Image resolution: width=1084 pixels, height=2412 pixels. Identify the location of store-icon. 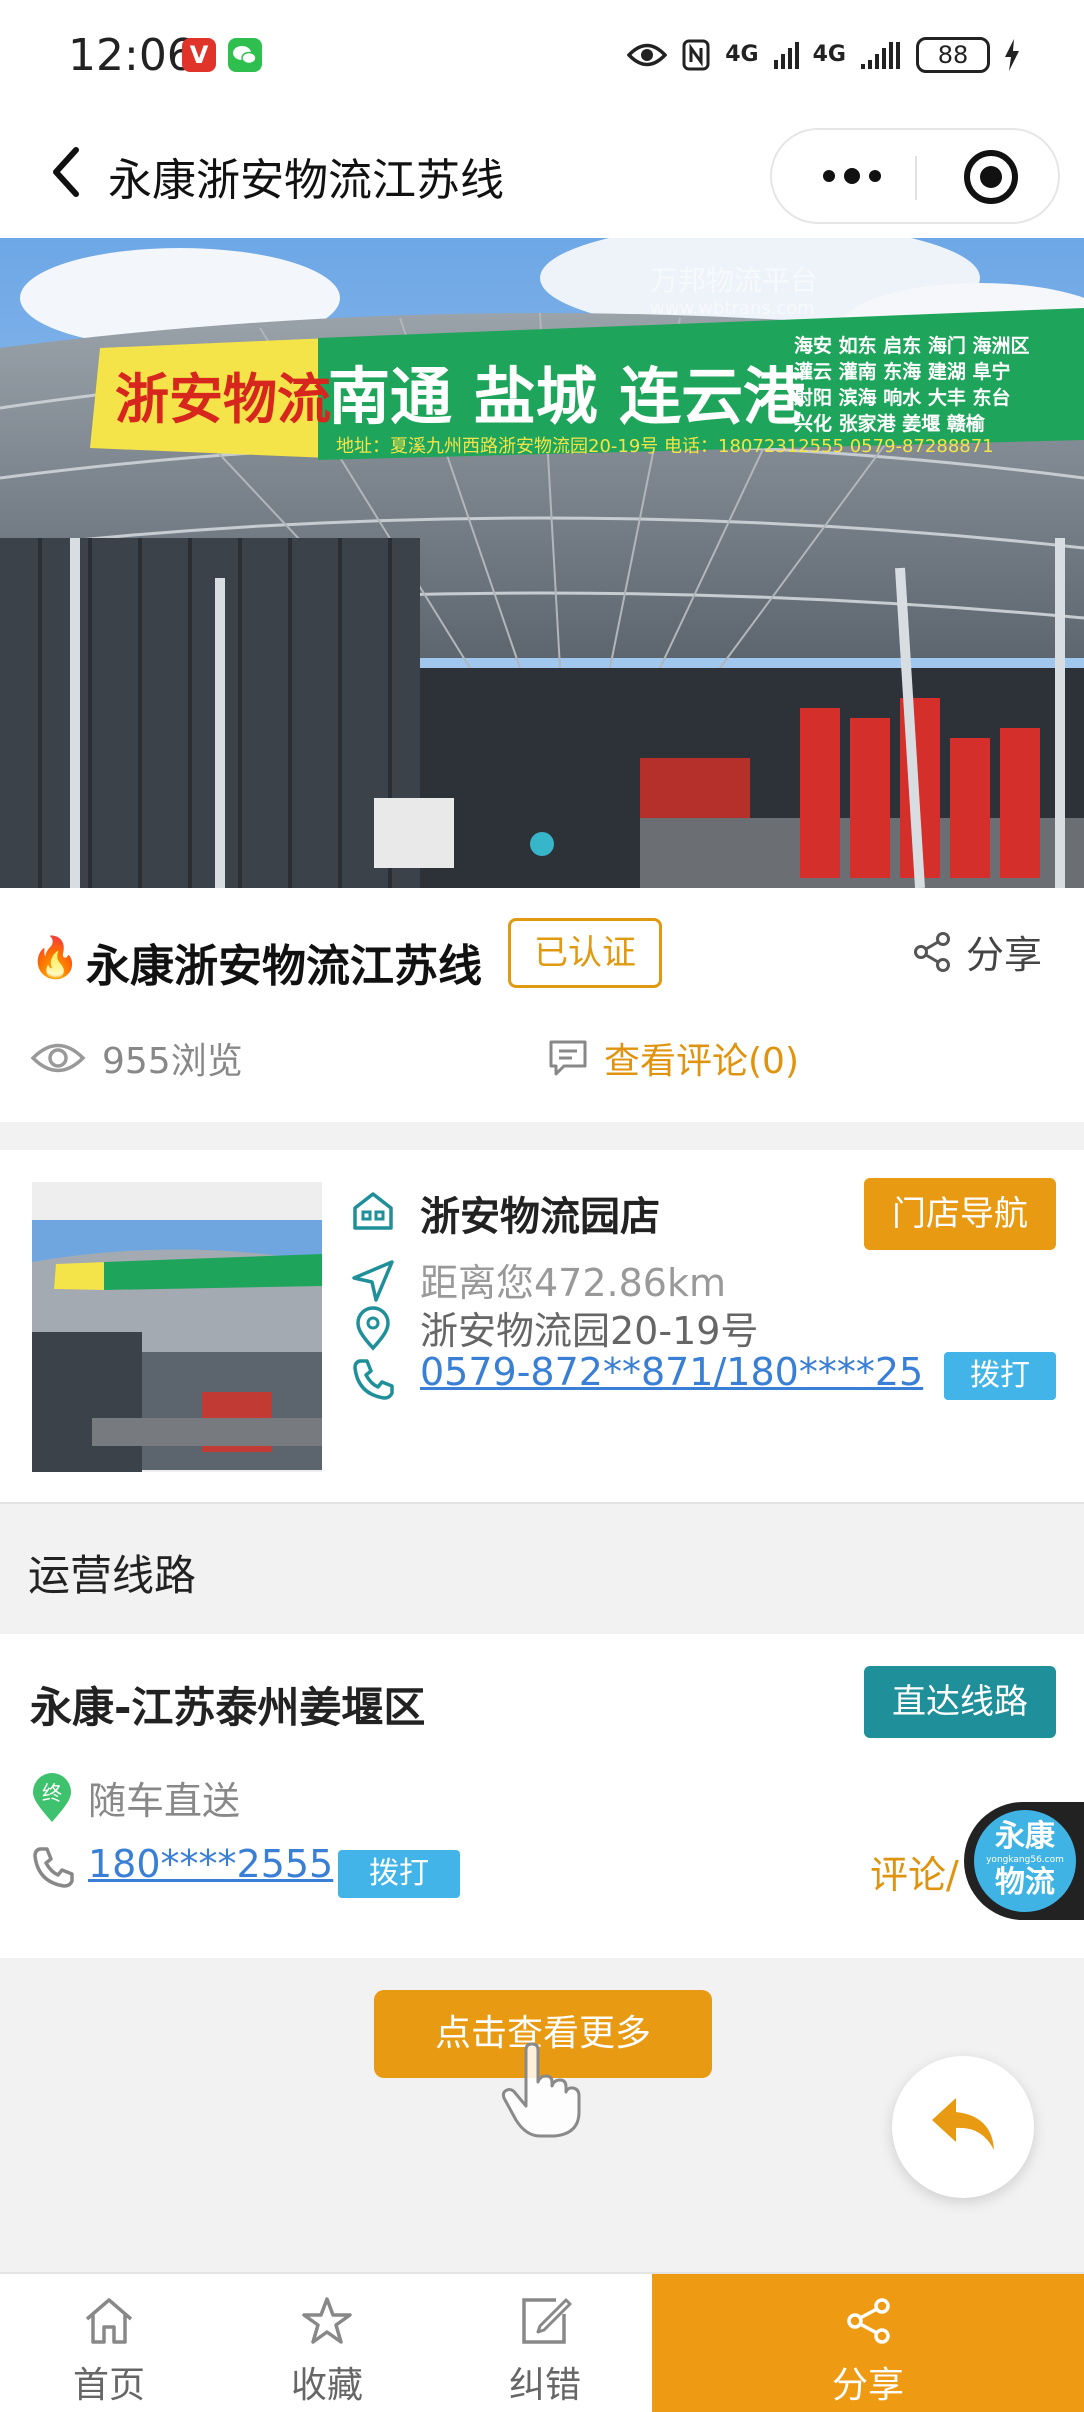
(373, 1211).